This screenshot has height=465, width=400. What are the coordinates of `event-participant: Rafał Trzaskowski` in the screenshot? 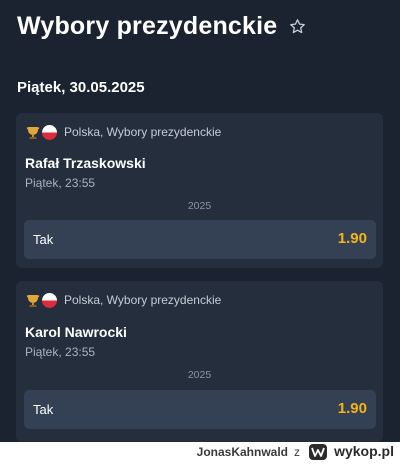 It's located at (85, 163).